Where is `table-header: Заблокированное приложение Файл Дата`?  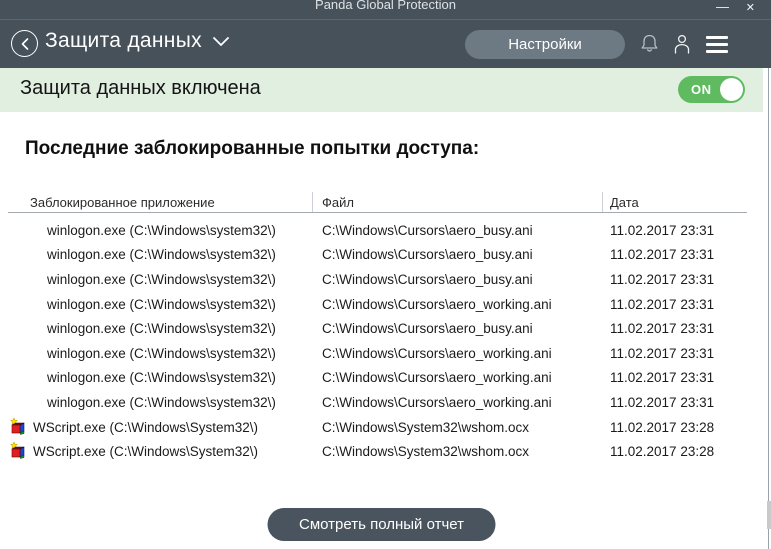 table-header: Заблокированное приложение Файл Дата is located at coordinates (377, 202).